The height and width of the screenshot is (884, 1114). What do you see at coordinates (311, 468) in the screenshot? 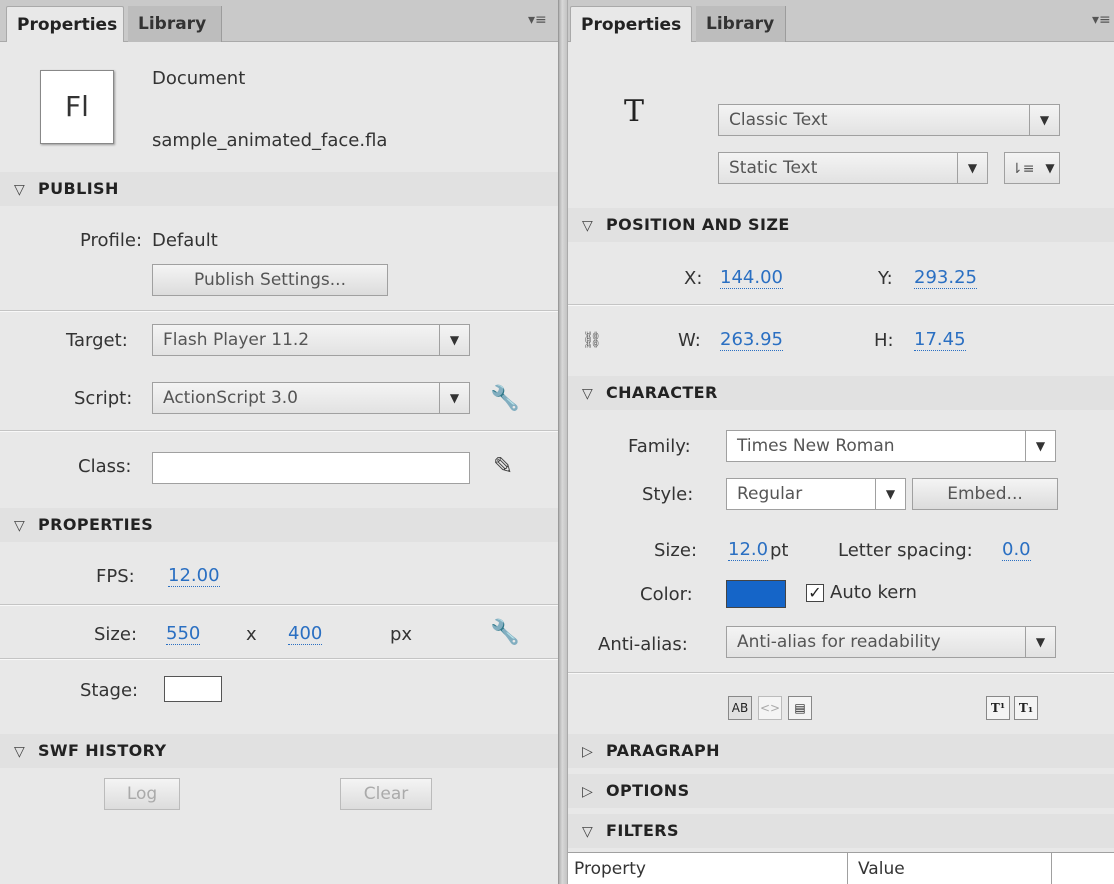
I see `class-input` at bounding box center [311, 468].